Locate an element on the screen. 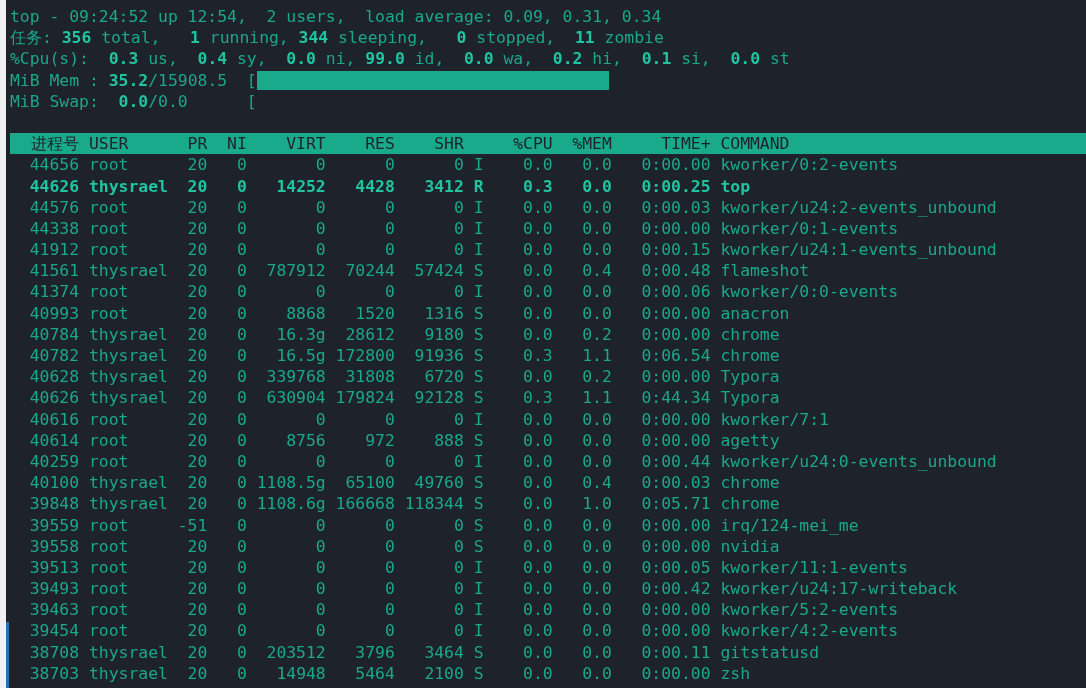 The image size is (1086, 688). column-header: VIRT is located at coordinates (306, 144).